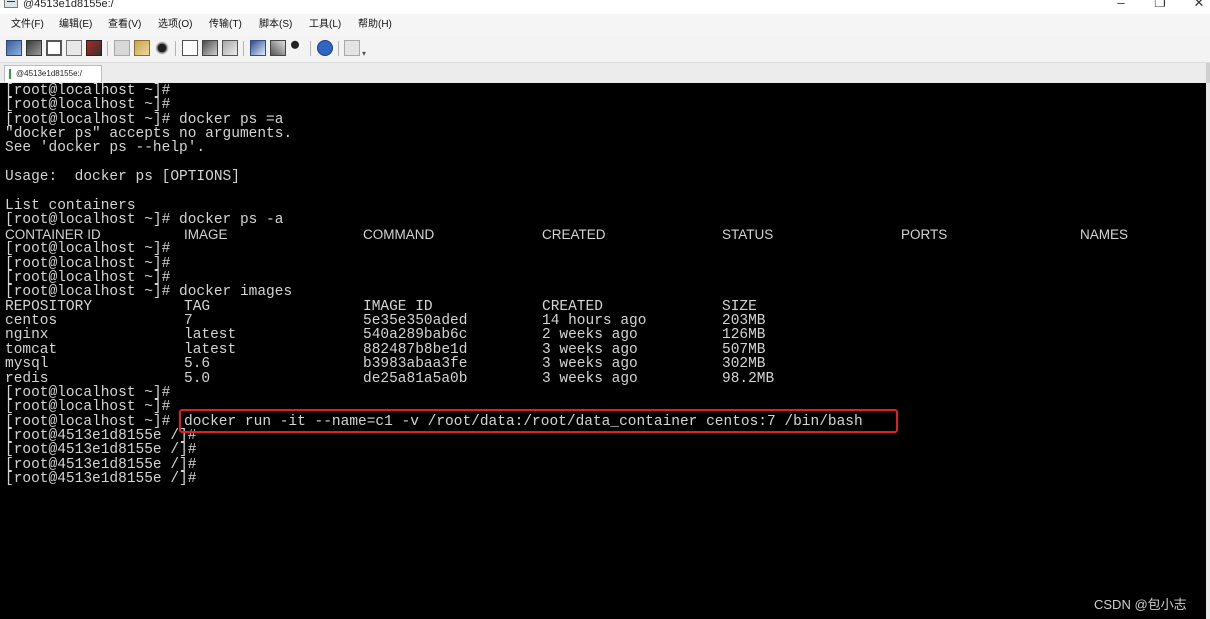  I want to click on ps-header-status: STATUS, so click(748, 234).